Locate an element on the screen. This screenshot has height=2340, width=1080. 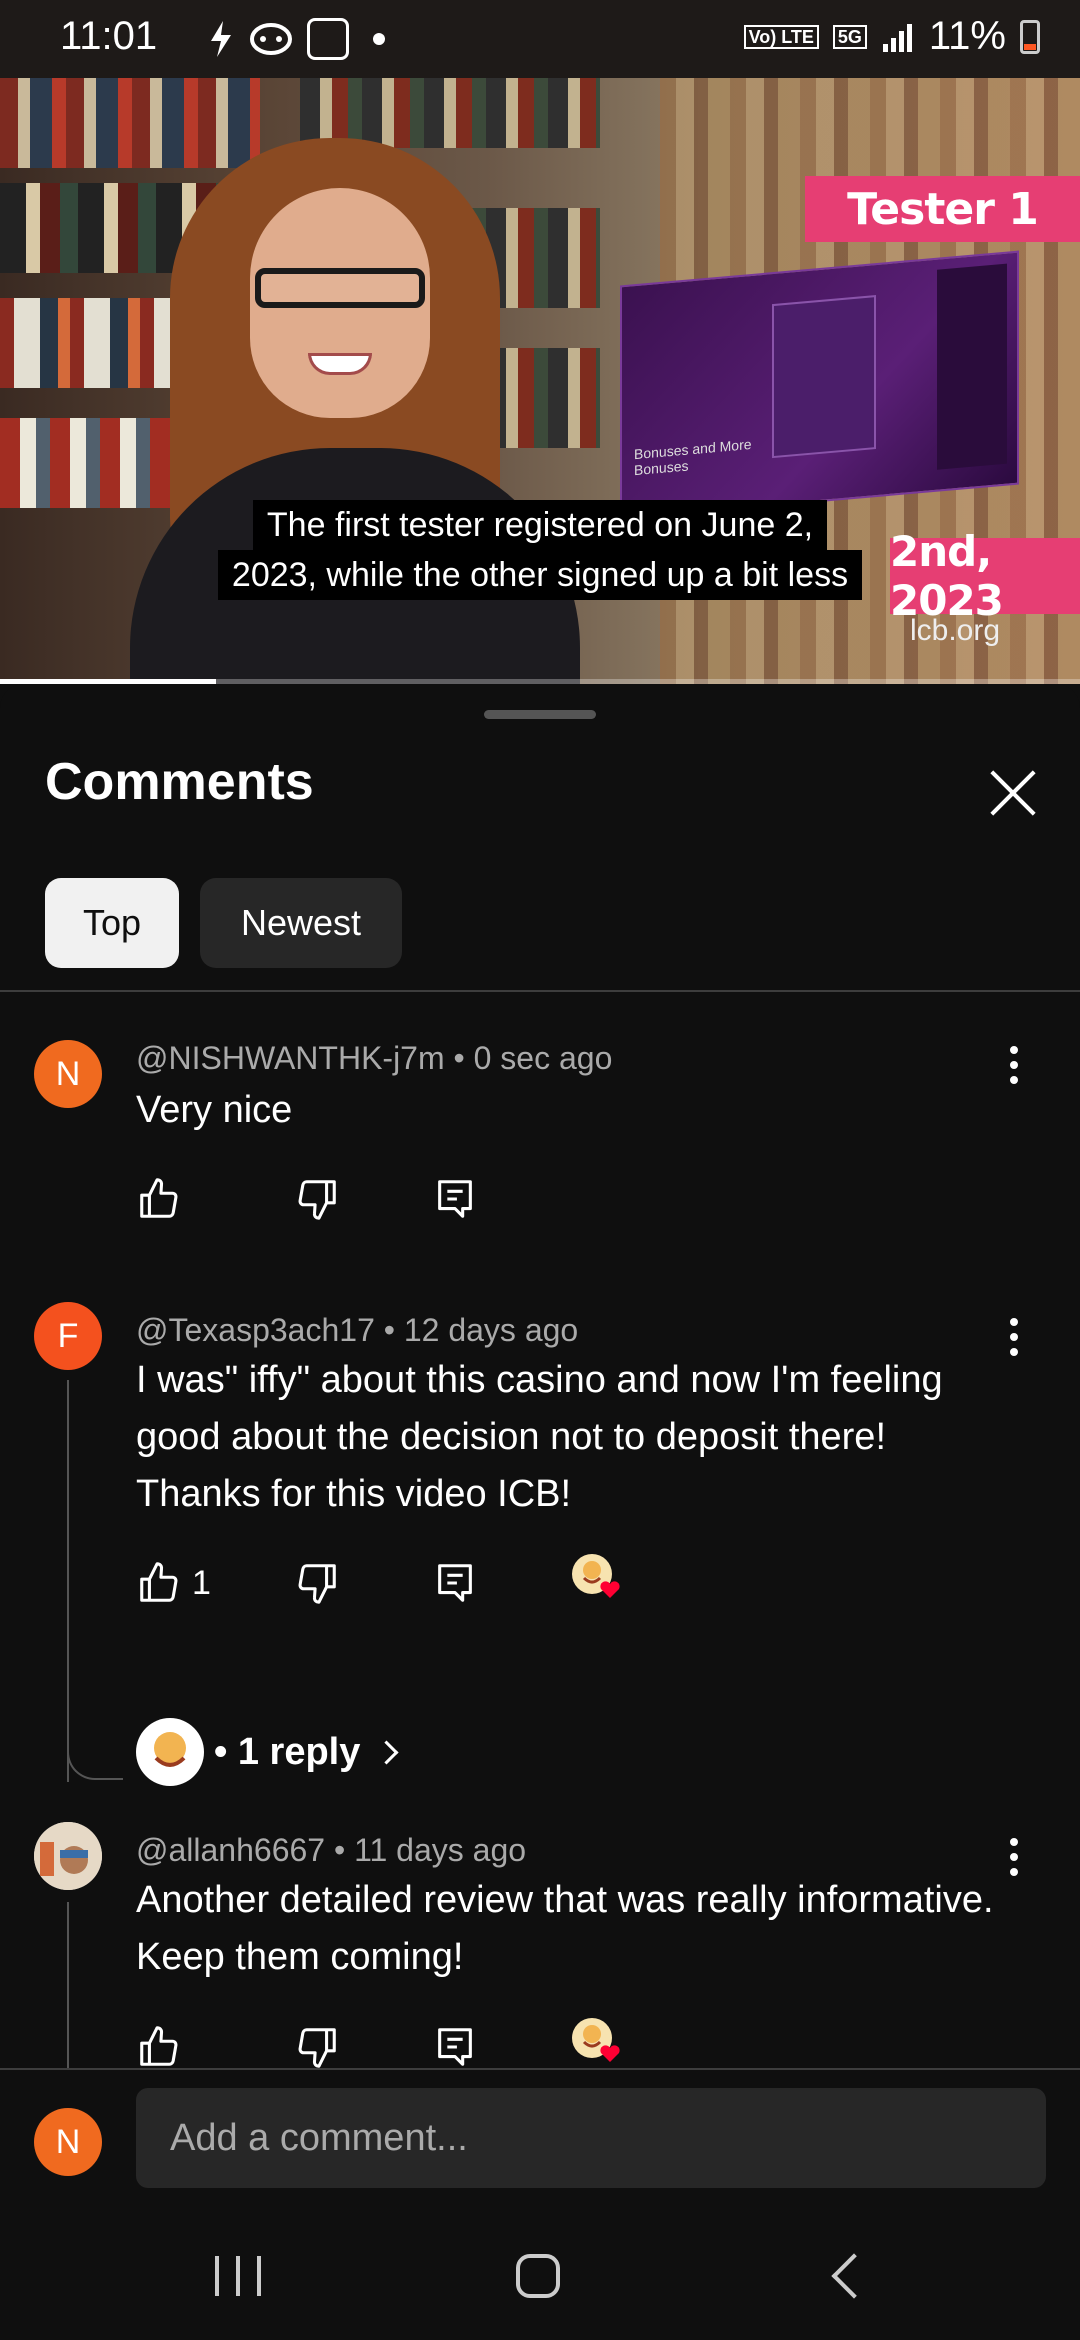
comment-meta: @Texasp3ach17 • 12 days ago is located at coordinates (357, 1330).